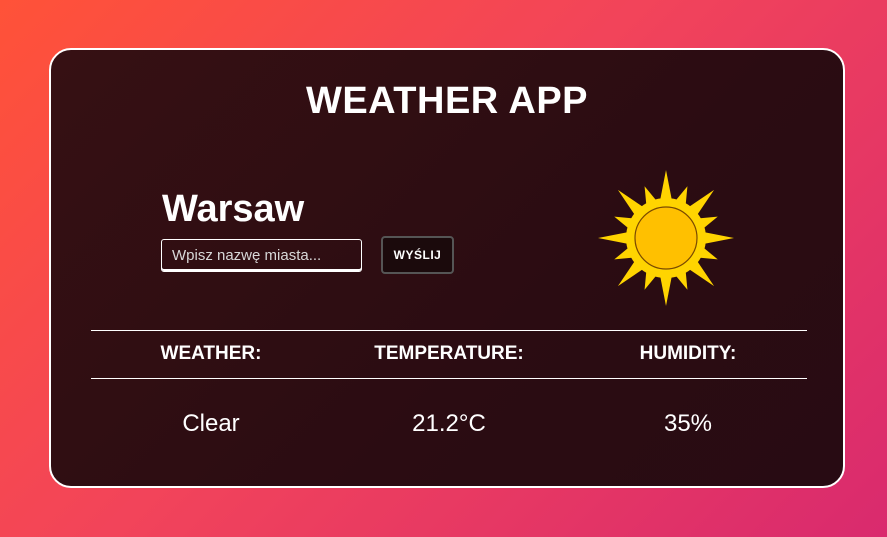 The image size is (887, 537). Describe the element at coordinates (688, 353) in the screenshot. I see `humidity-header: HUMIDITY:` at that location.